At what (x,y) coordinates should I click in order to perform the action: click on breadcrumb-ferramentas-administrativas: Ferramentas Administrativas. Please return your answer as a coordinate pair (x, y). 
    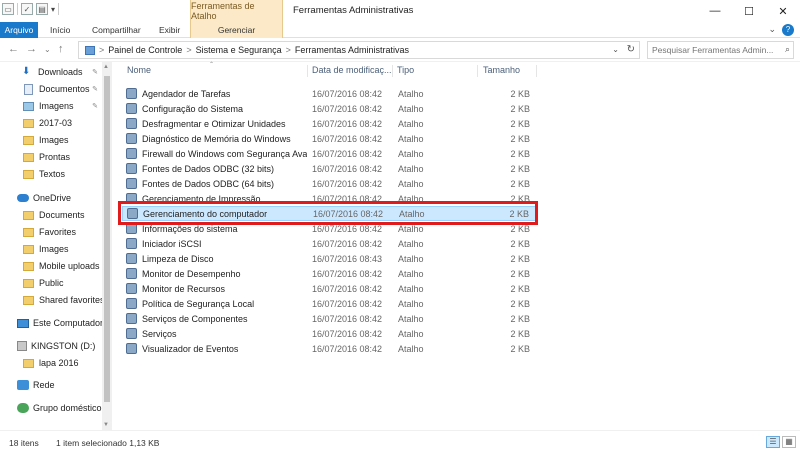
    Looking at the image, I should click on (352, 50).